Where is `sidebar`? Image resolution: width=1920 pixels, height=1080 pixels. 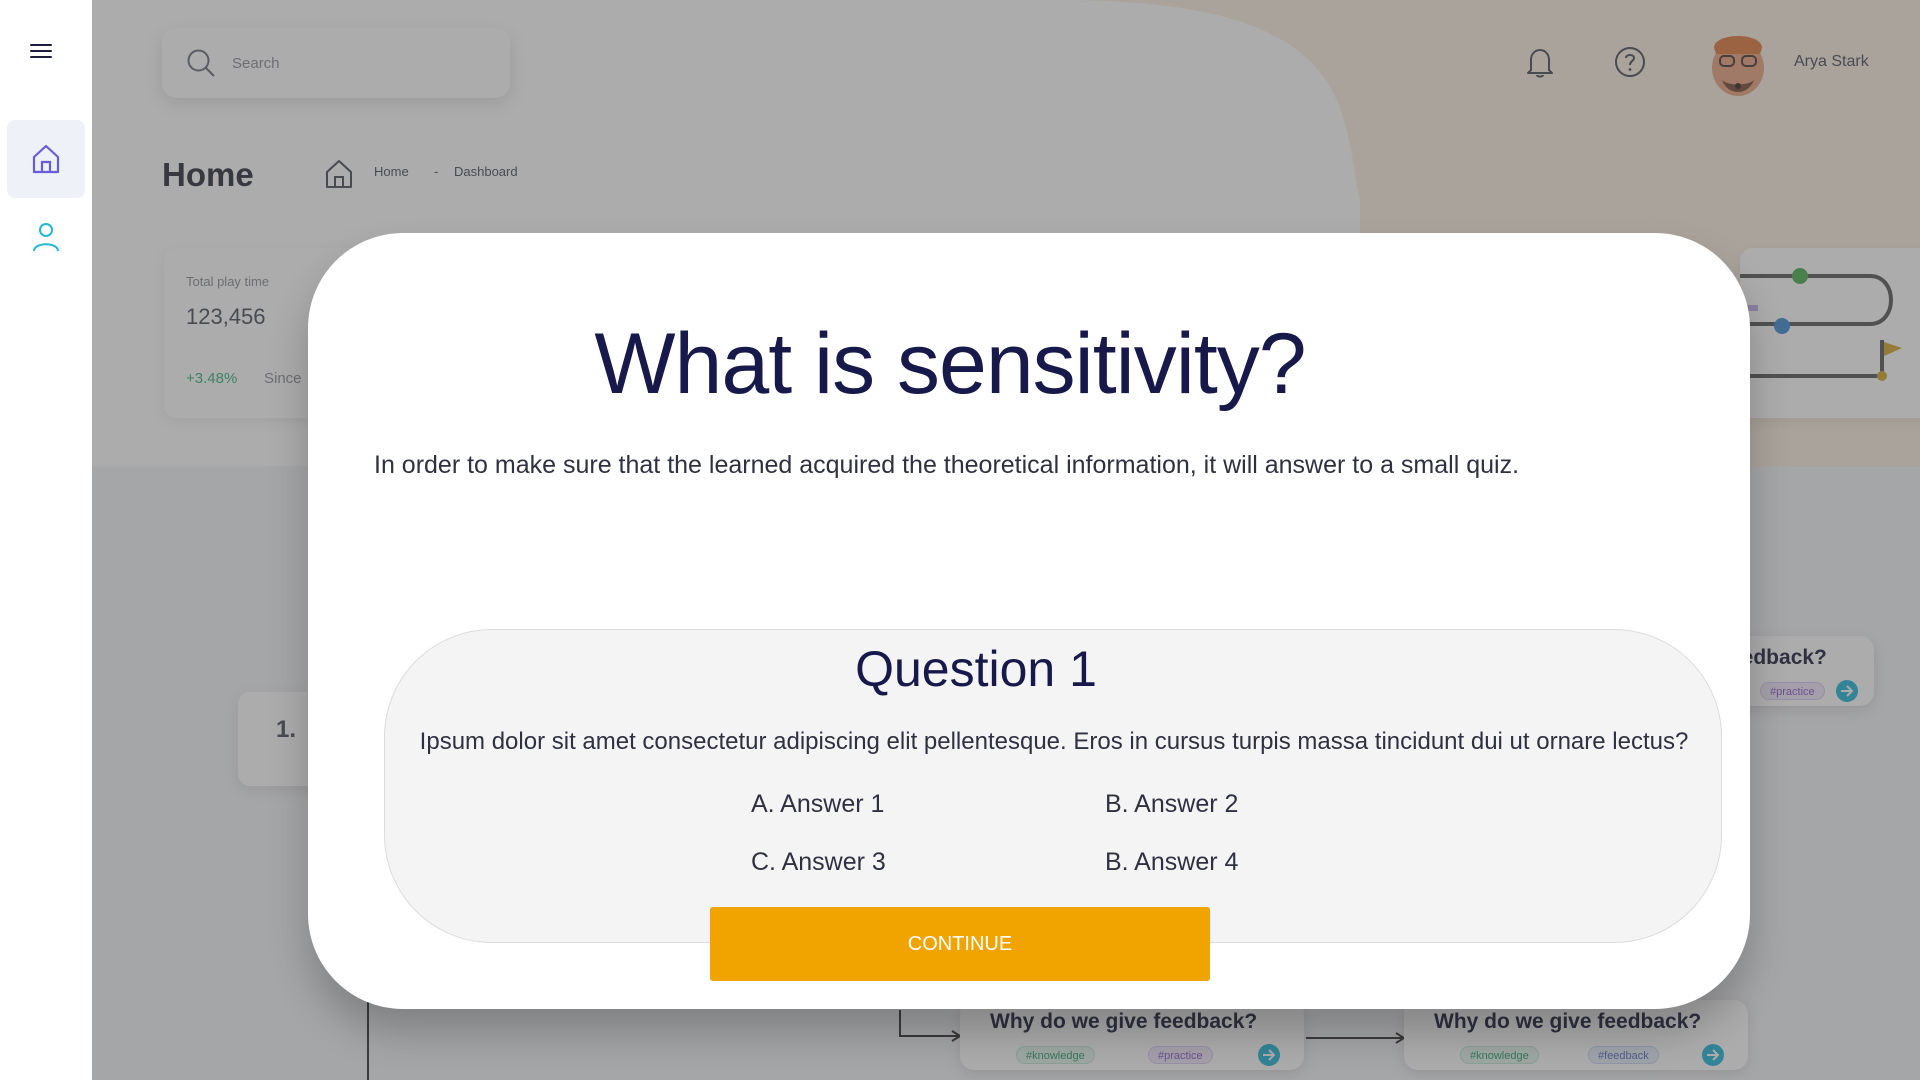
sidebar is located at coordinates (46, 540).